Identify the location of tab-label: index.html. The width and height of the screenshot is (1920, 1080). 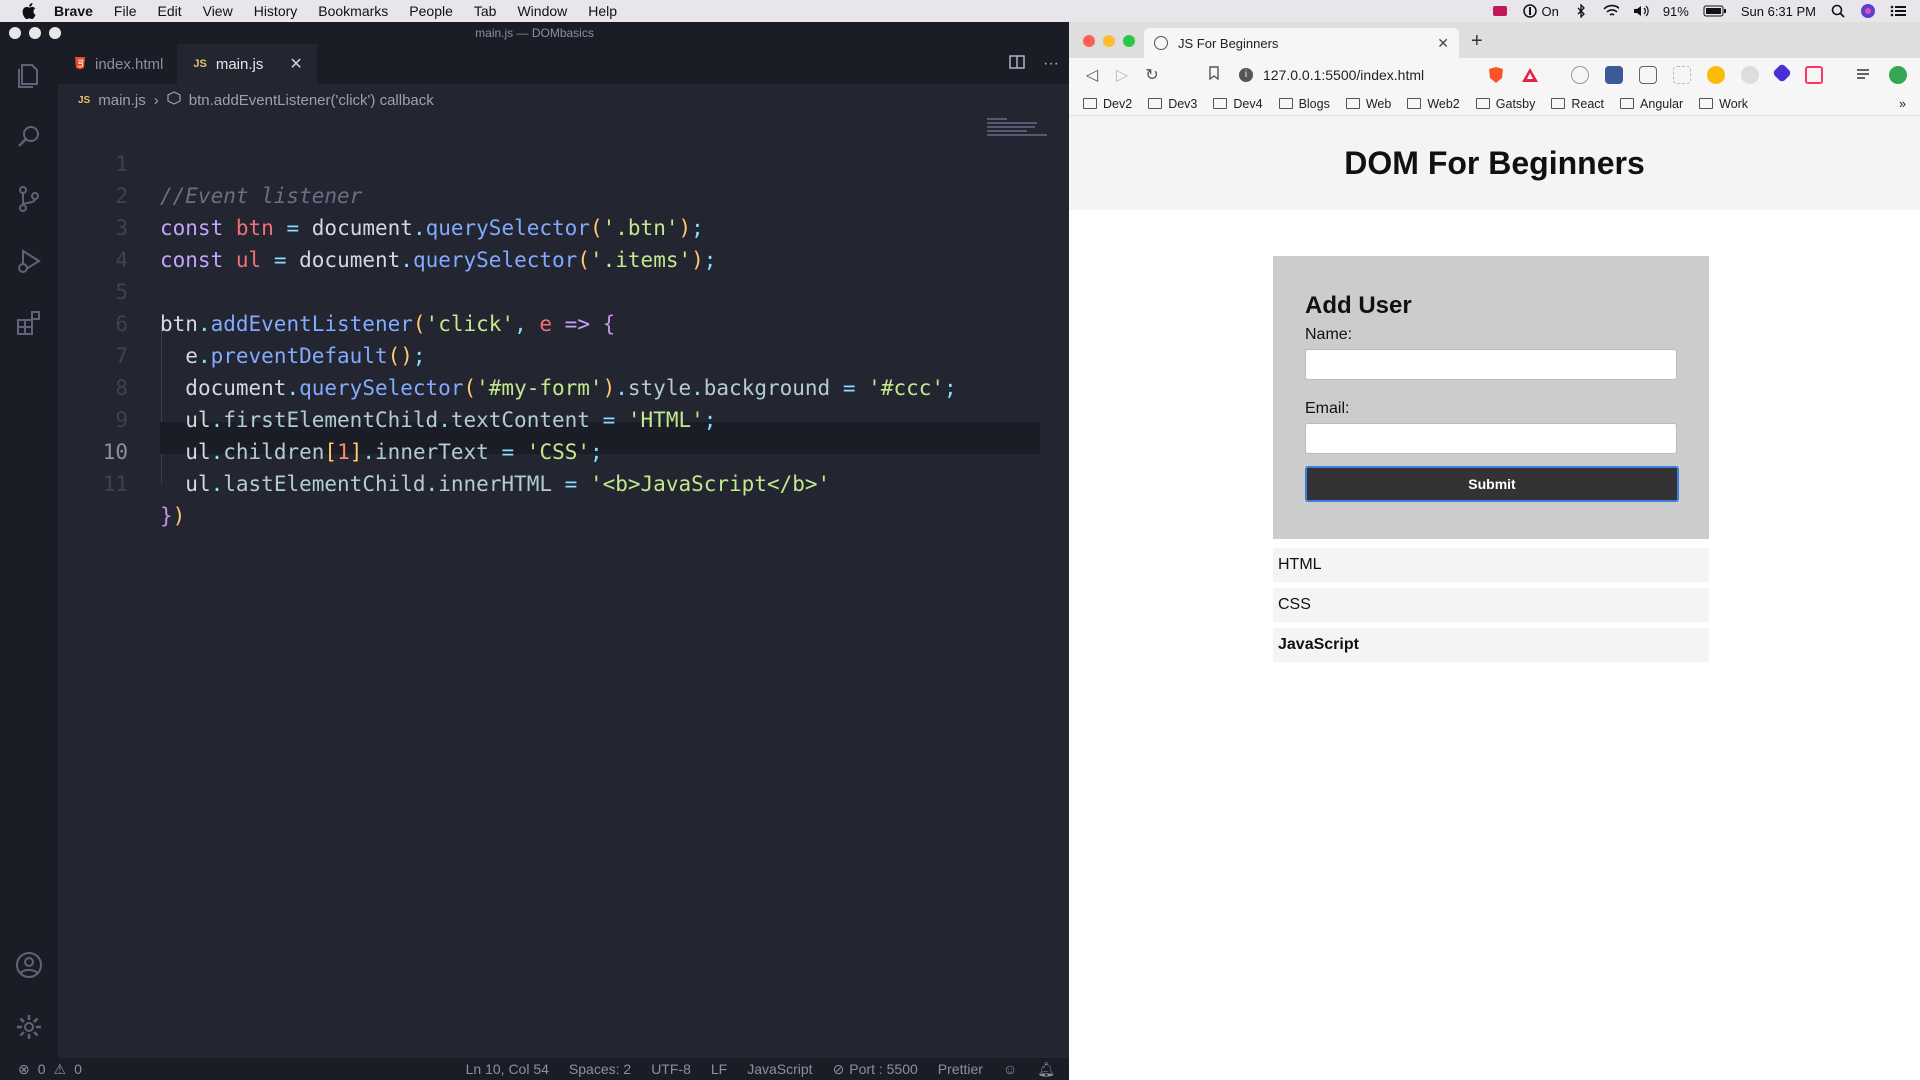
(129, 64).